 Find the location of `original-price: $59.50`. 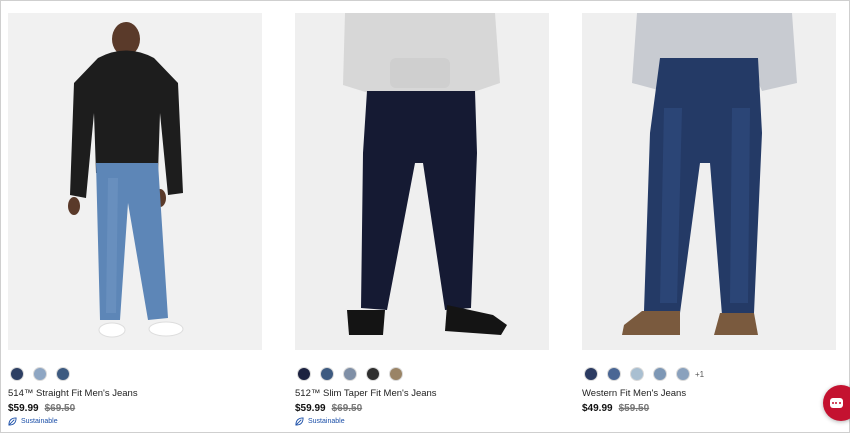

original-price: $59.50 is located at coordinates (634, 408).